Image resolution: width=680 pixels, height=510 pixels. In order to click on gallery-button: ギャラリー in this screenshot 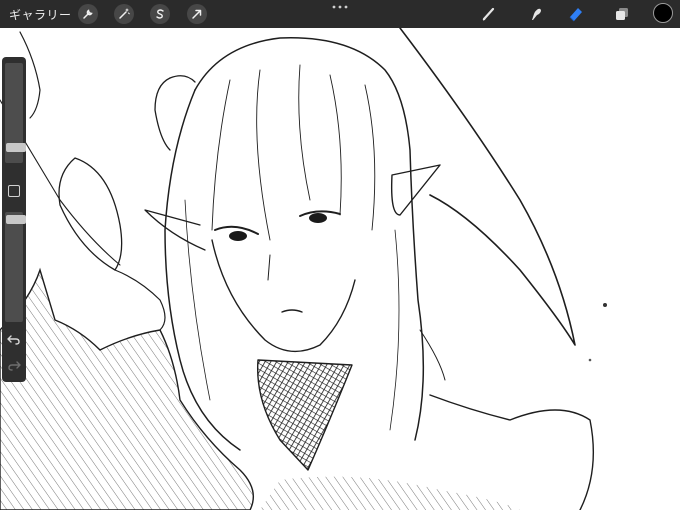, I will do `click(40, 14)`.